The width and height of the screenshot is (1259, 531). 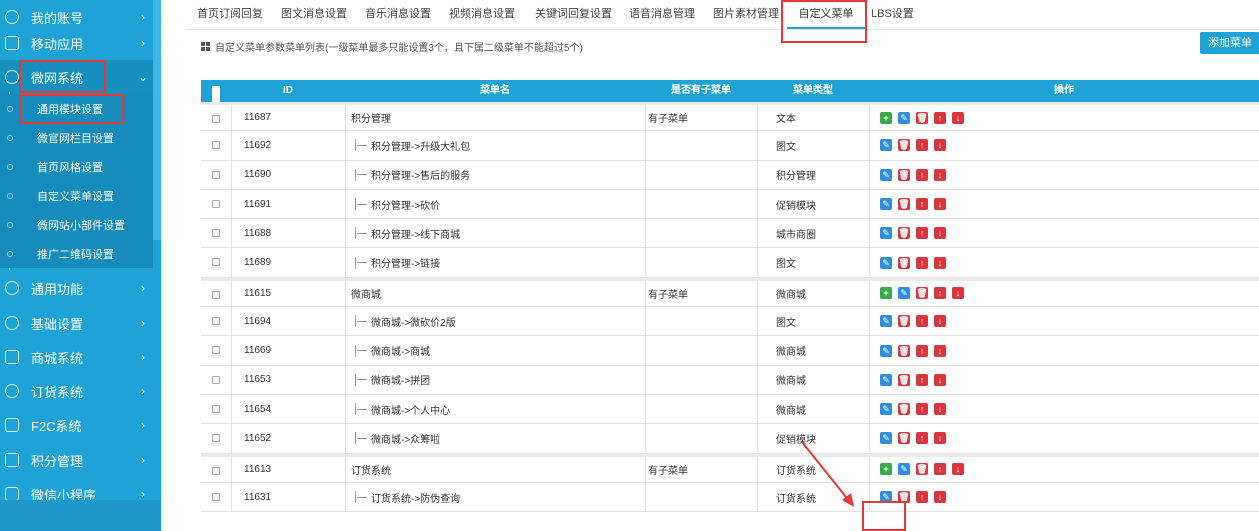 What do you see at coordinates (76, 224) in the screenshot?
I see `sidebar-subitem-widgets: 微网站小部件设置` at bounding box center [76, 224].